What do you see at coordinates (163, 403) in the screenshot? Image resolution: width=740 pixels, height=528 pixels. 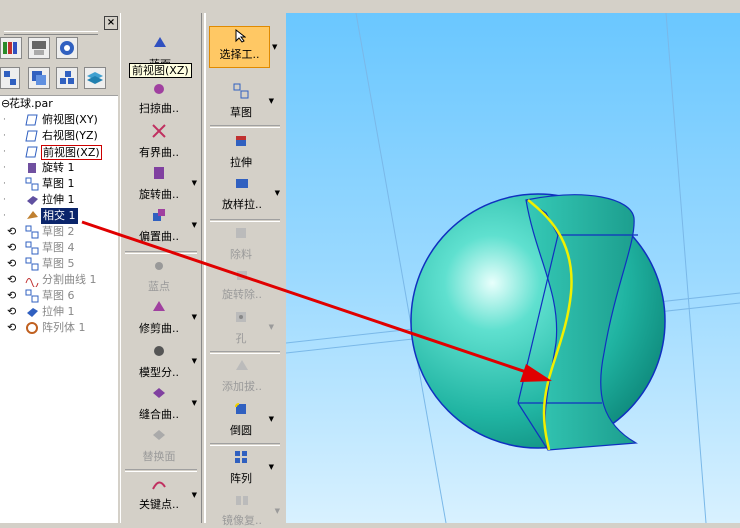 I see `stitch-surface-button: 缝合曲.. ▼` at bounding box center [163, 403].